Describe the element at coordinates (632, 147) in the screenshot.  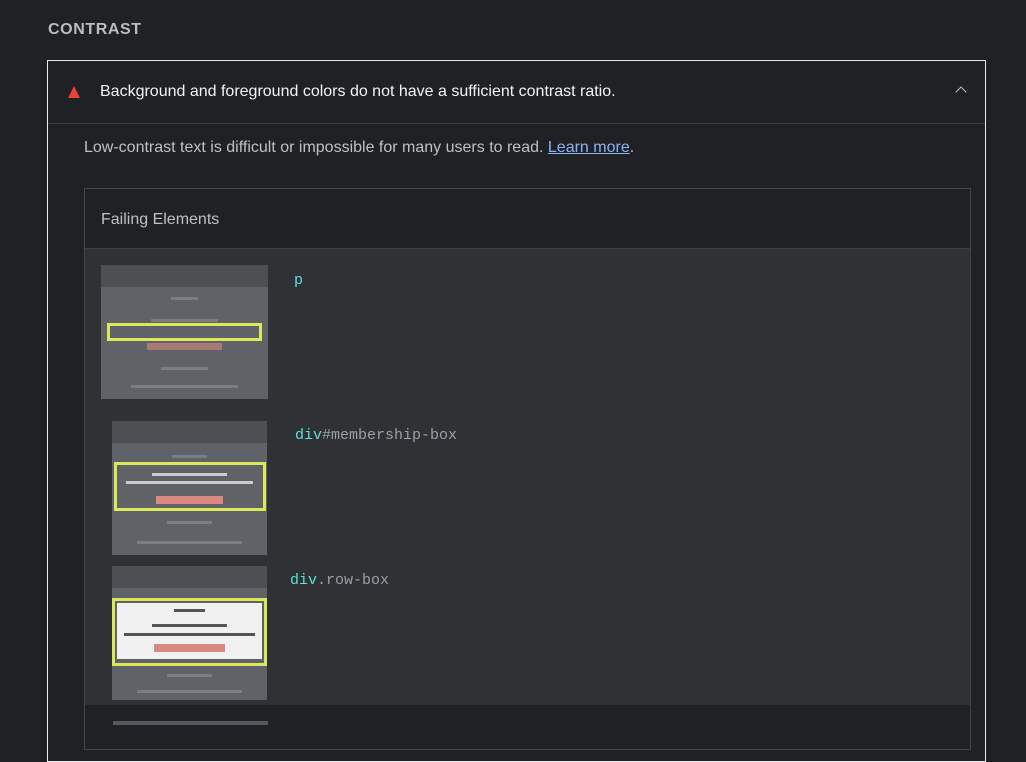
I see `description-period: .` at that location.